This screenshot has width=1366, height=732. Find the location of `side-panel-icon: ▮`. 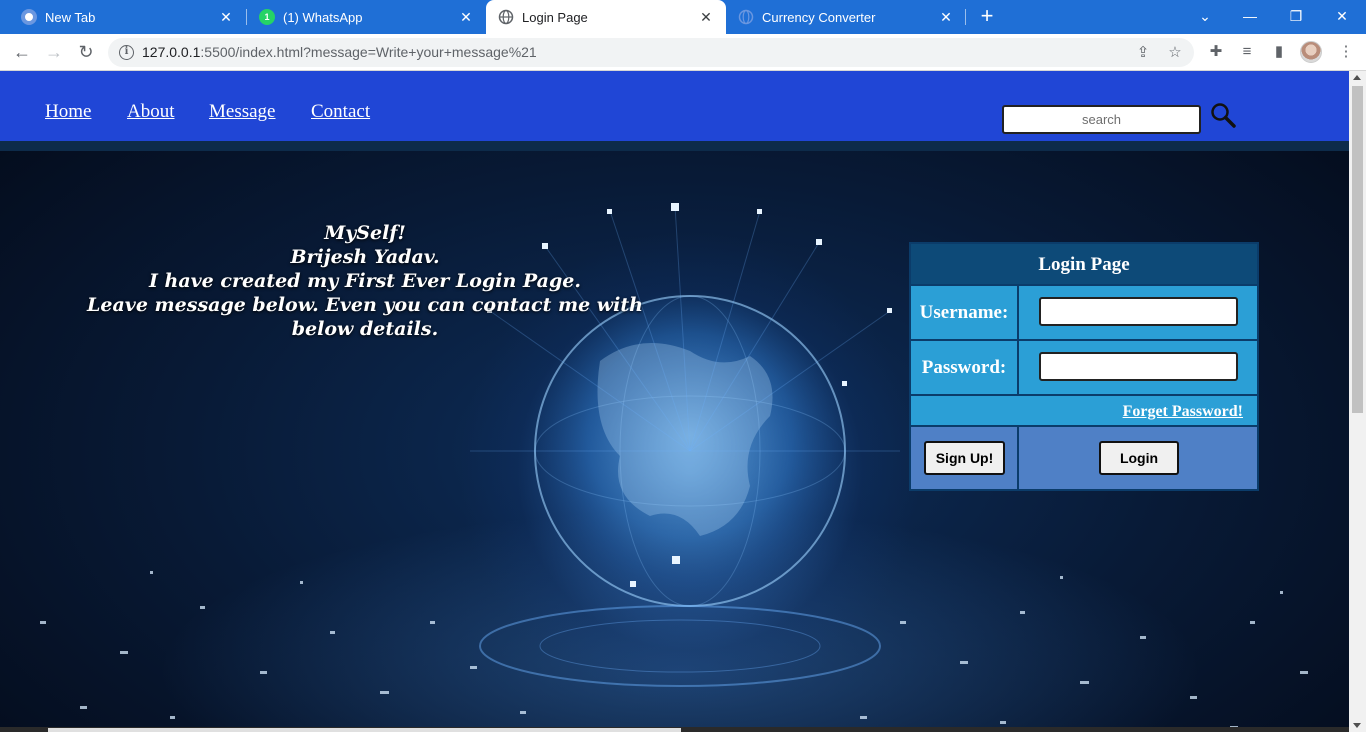

side-panel-icon: ▮ is located at coordinates (1279, 52).